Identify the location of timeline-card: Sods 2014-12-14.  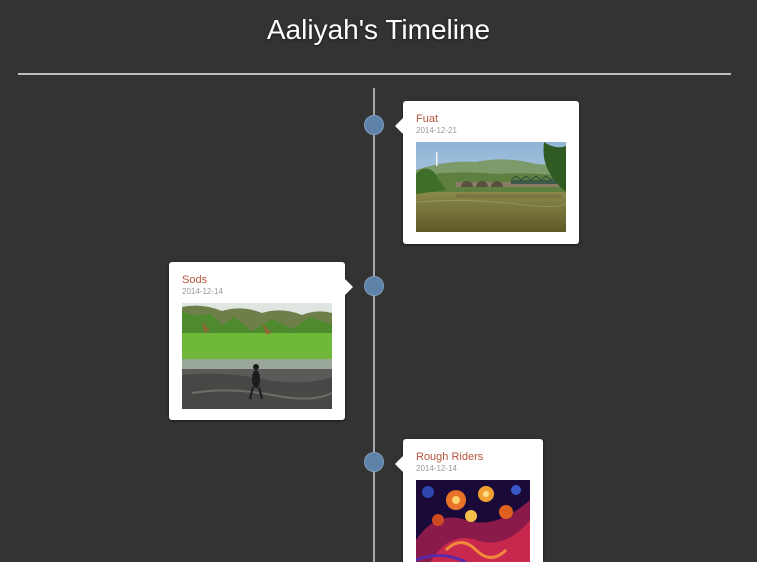
(261, 341).